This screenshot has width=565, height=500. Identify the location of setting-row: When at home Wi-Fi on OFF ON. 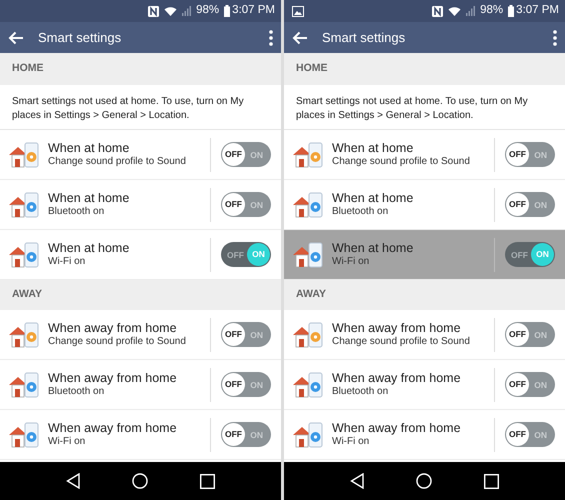
(424, 255).